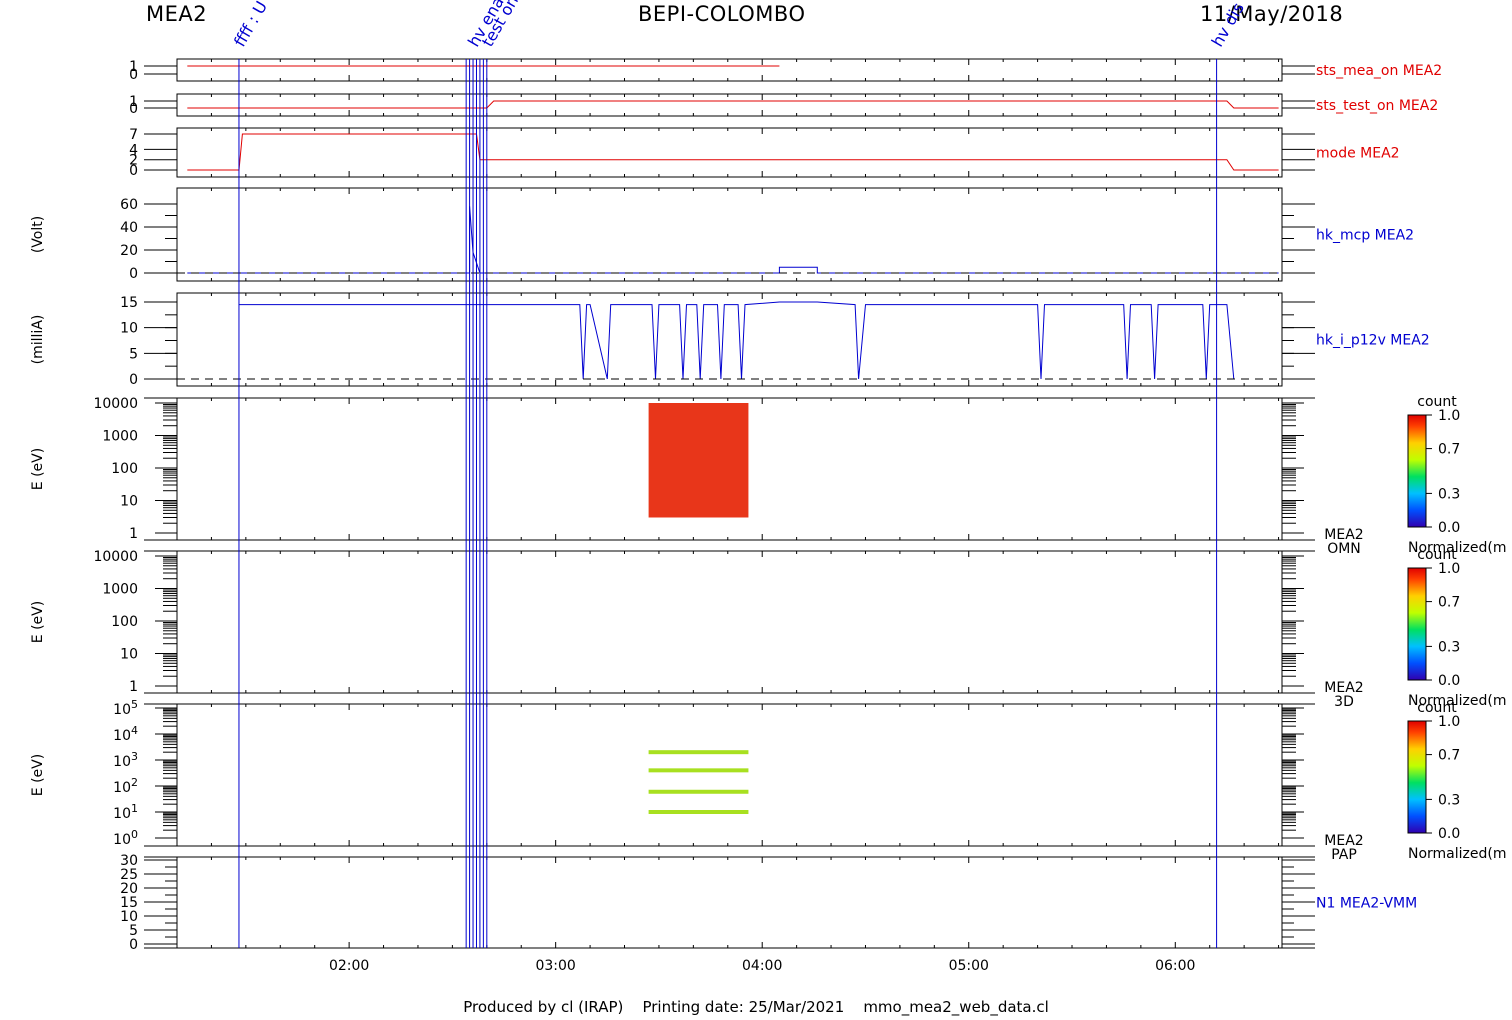 This screenshot has width=1512, height=1020. I want to click on series-label: mode MEA2, so click(1358, 154).